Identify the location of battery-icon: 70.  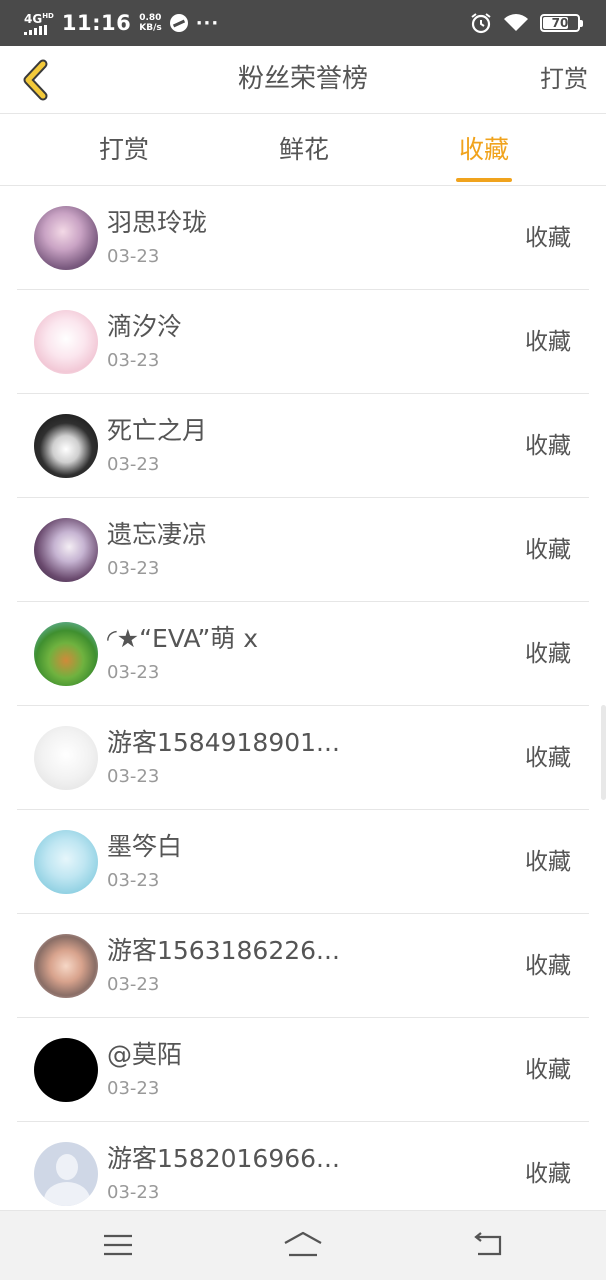
(561, 23).